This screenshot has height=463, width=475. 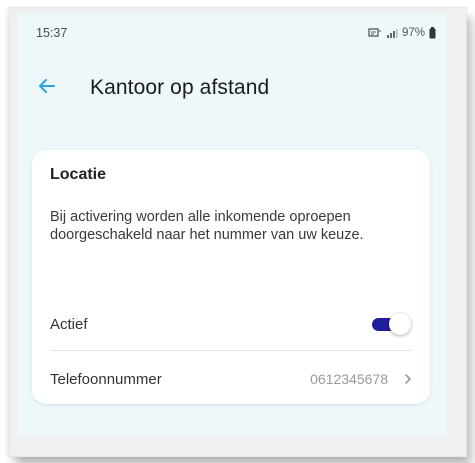 I want to click on back-button, so click(x=47, y=88).